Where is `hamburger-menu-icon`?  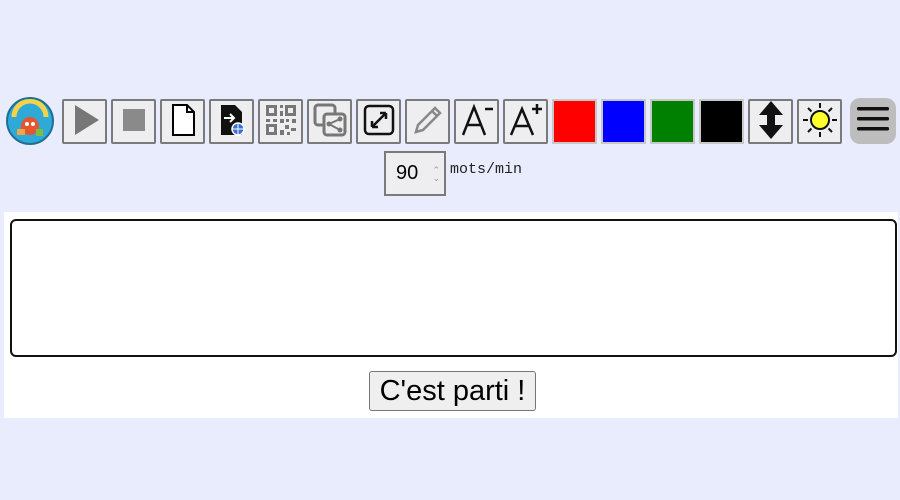 hamburger-menu-icon is located at coordinates (873, 121).